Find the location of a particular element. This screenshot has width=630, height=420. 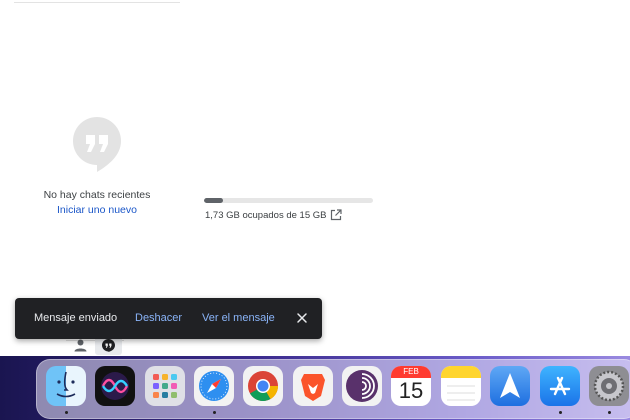

calendar-icon: FEB 15 is located at coordinates (411, 386).